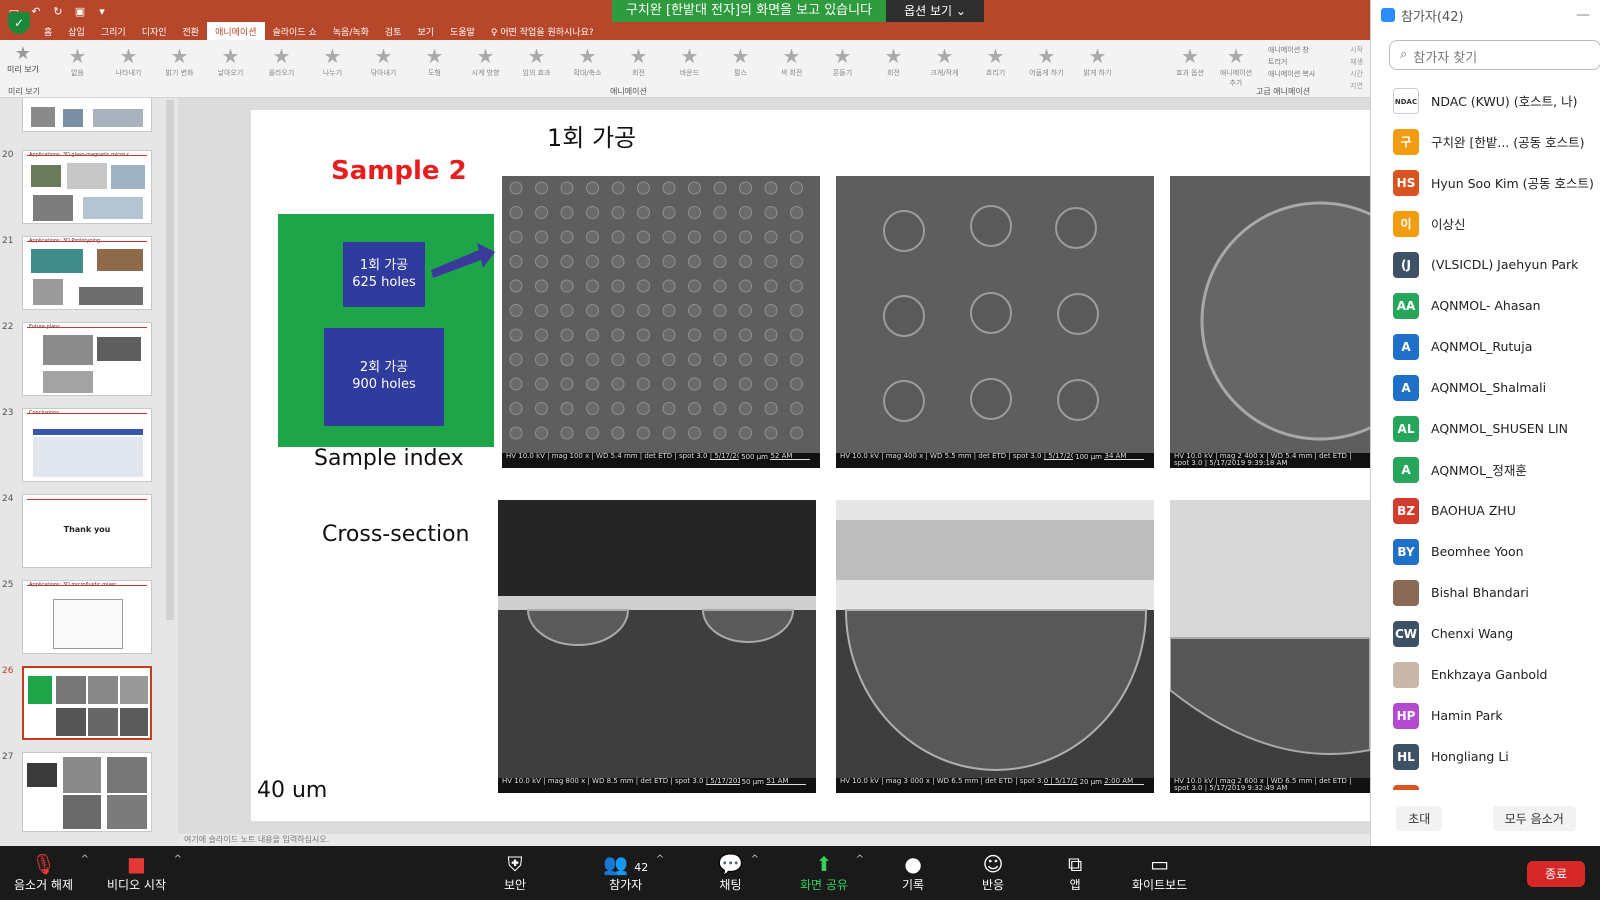  What do you see at coordinates (1583, 15) in the screenshot?
I see `minimize-icon: —` at bounding box center [1583, 15].